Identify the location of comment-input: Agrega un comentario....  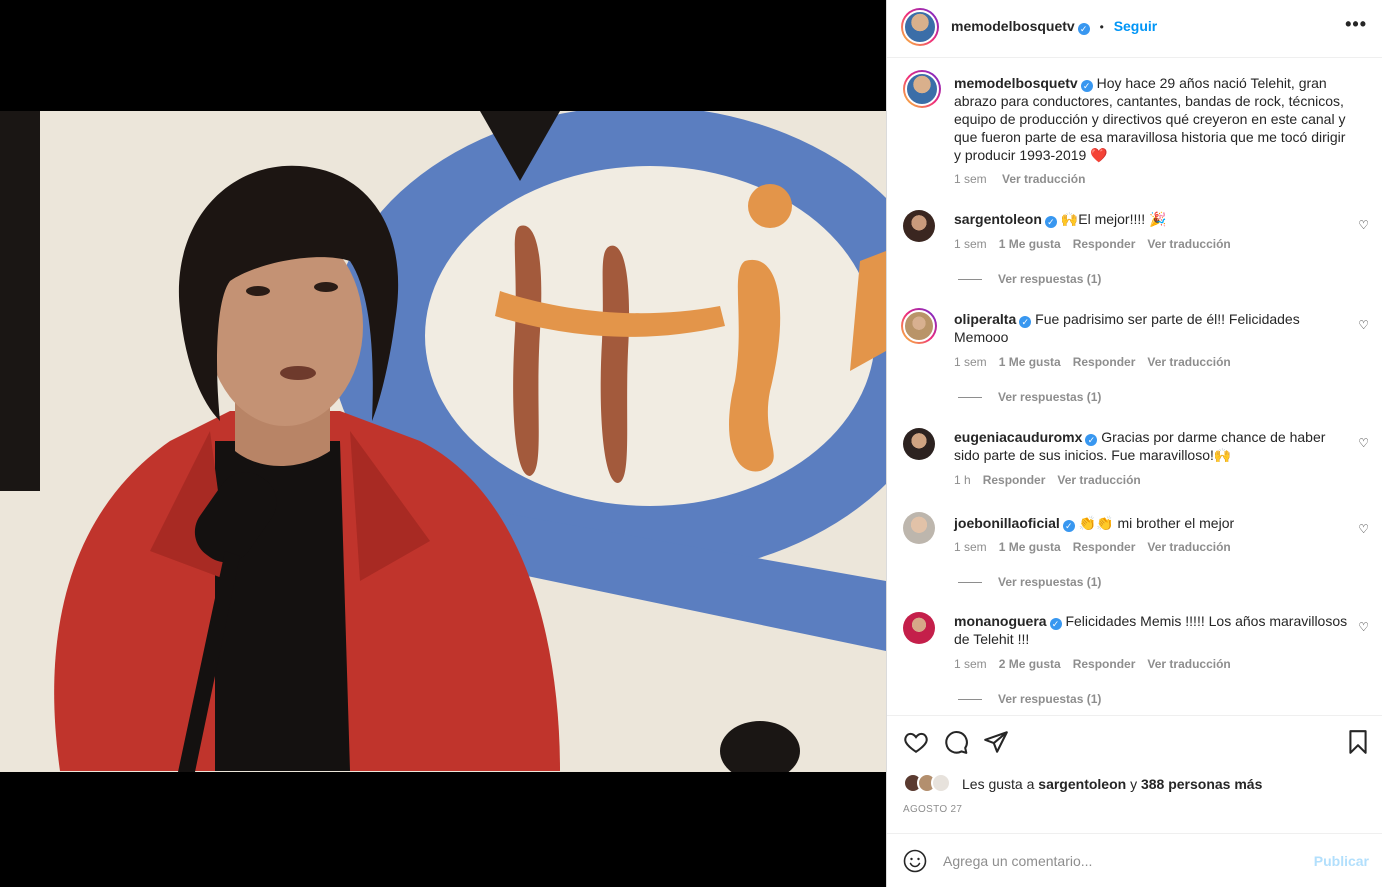
(1017, 861).